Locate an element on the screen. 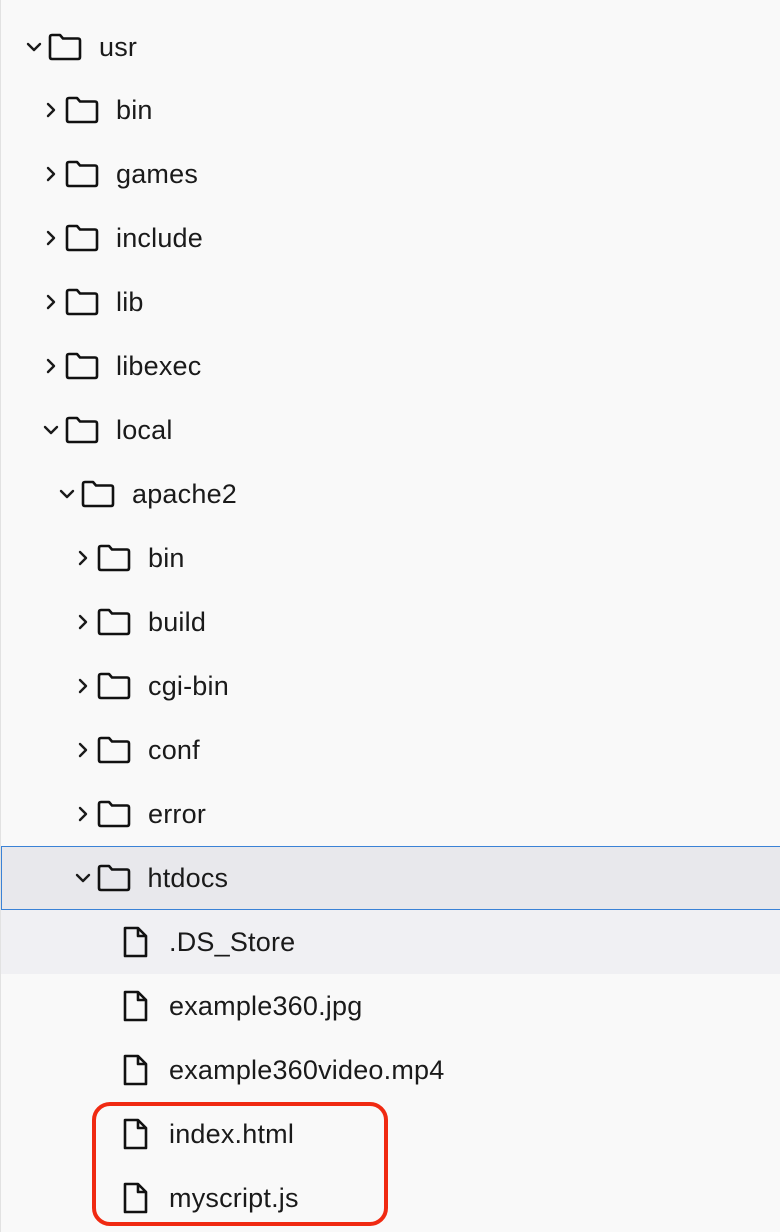 This screenshot has width=780, height=1232. tree-item-label: lib is located at coordinates (130, 301).